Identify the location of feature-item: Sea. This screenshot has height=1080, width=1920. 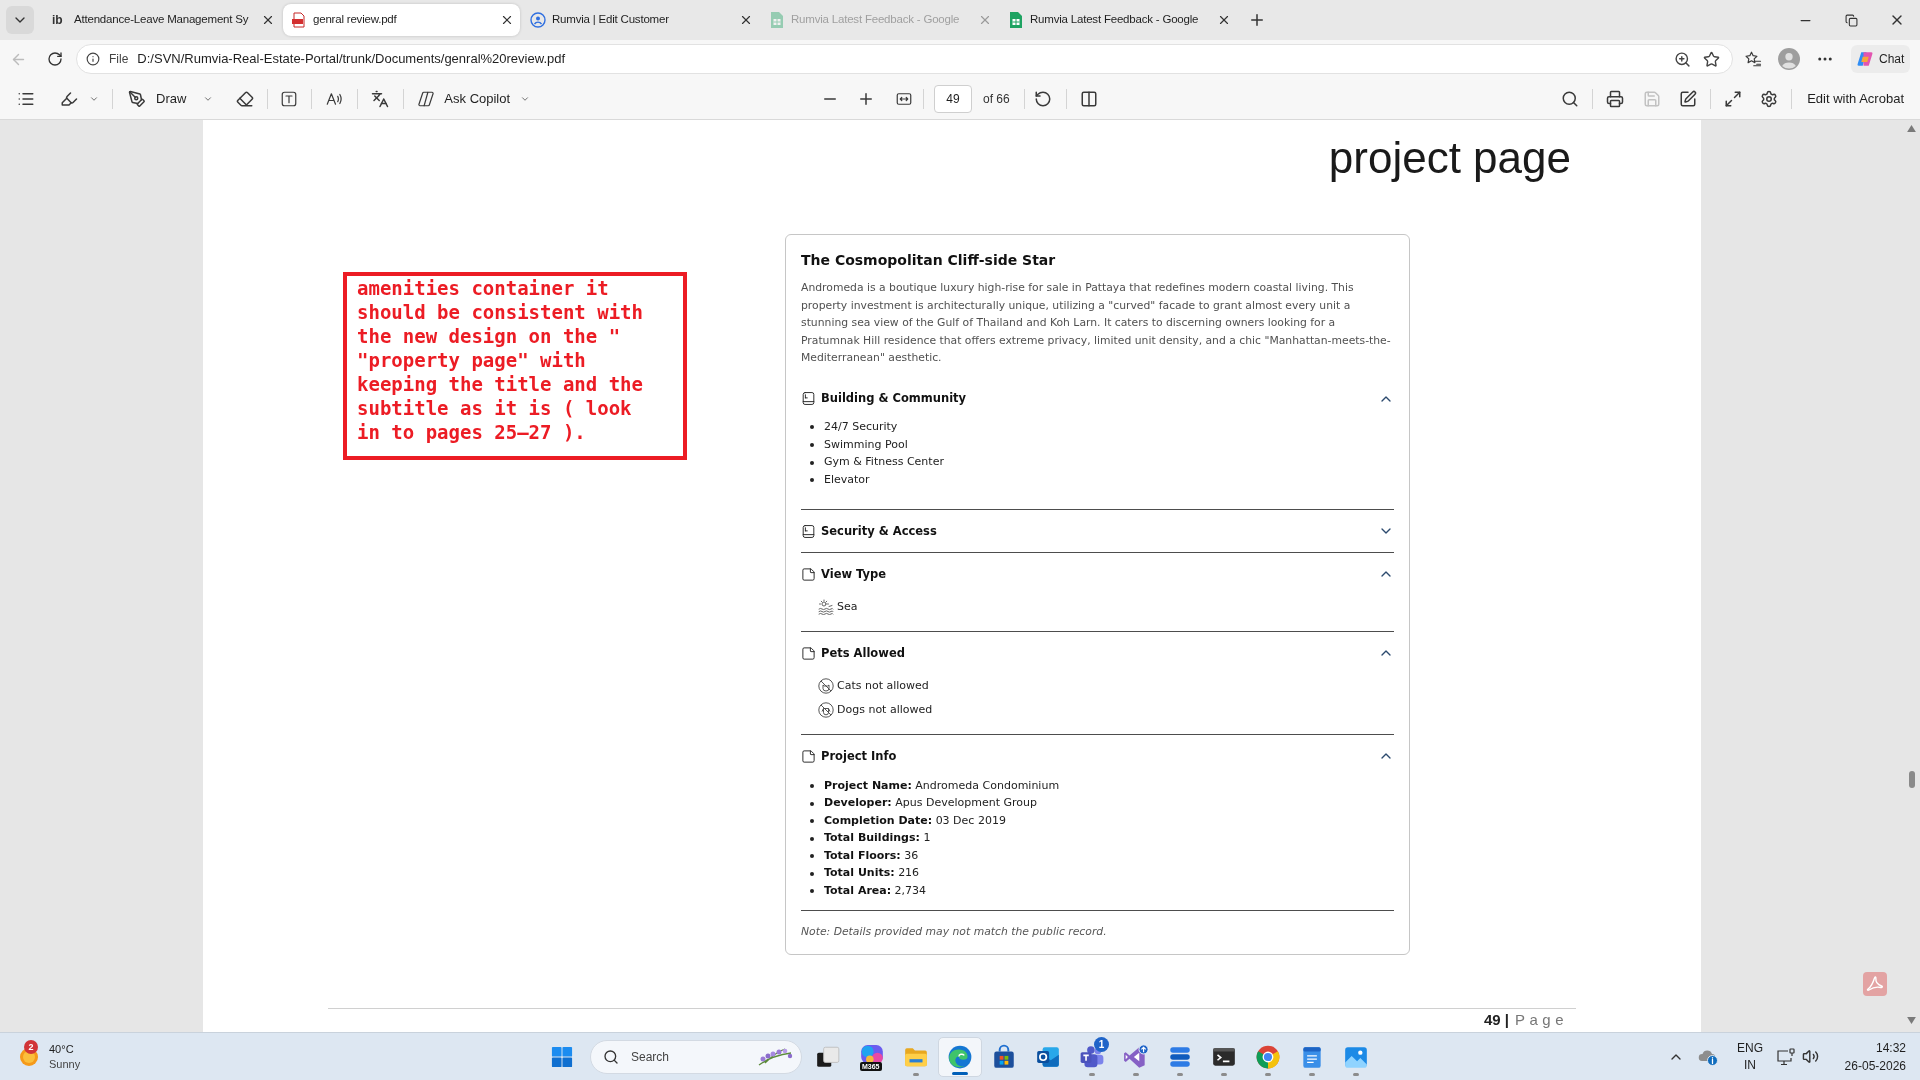
(847, 607).